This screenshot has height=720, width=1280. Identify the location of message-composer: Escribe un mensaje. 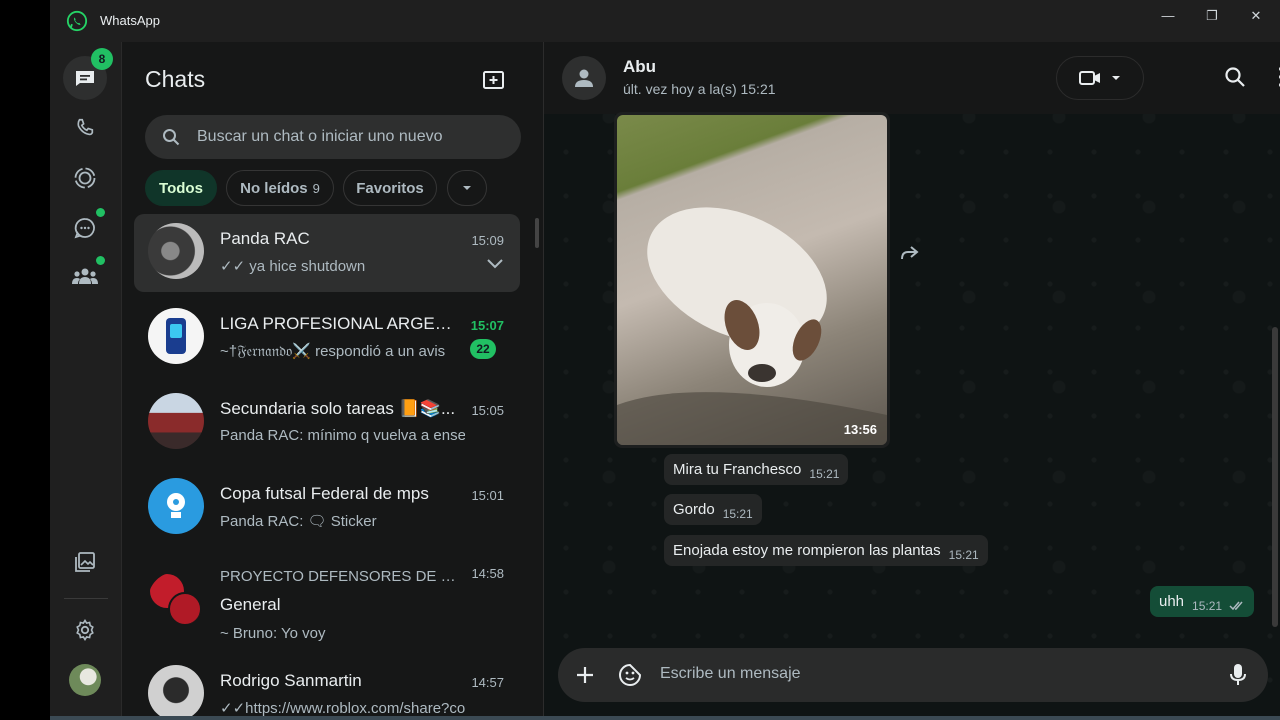
(913, 675).